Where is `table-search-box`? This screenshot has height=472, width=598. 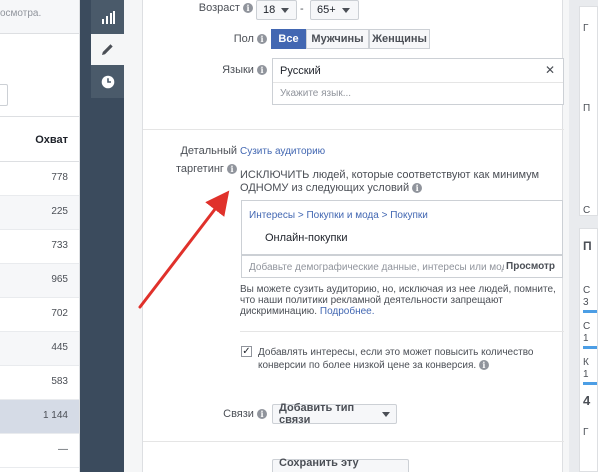 table-search-box is located at coordinates (4, 95).